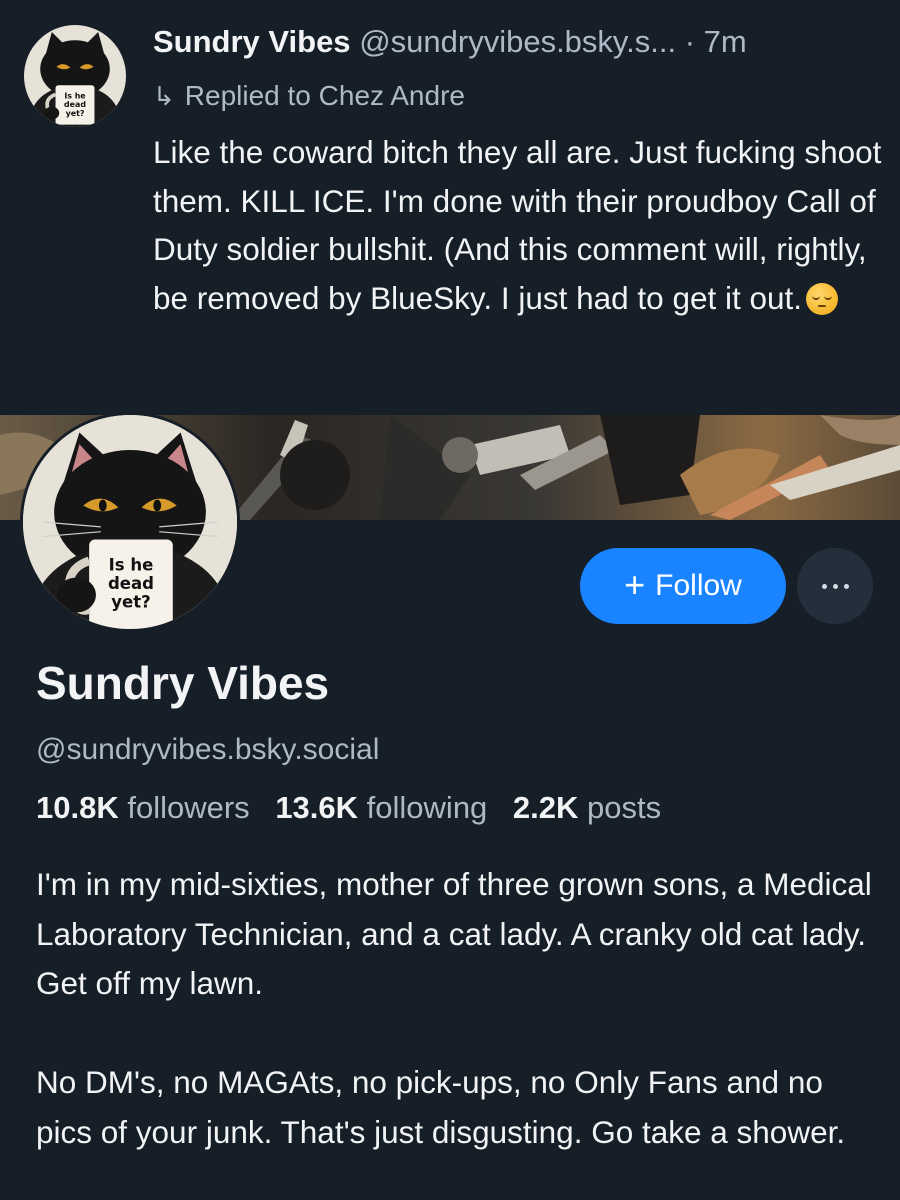  I want to click on plus-icon: +, so click(635, 584).